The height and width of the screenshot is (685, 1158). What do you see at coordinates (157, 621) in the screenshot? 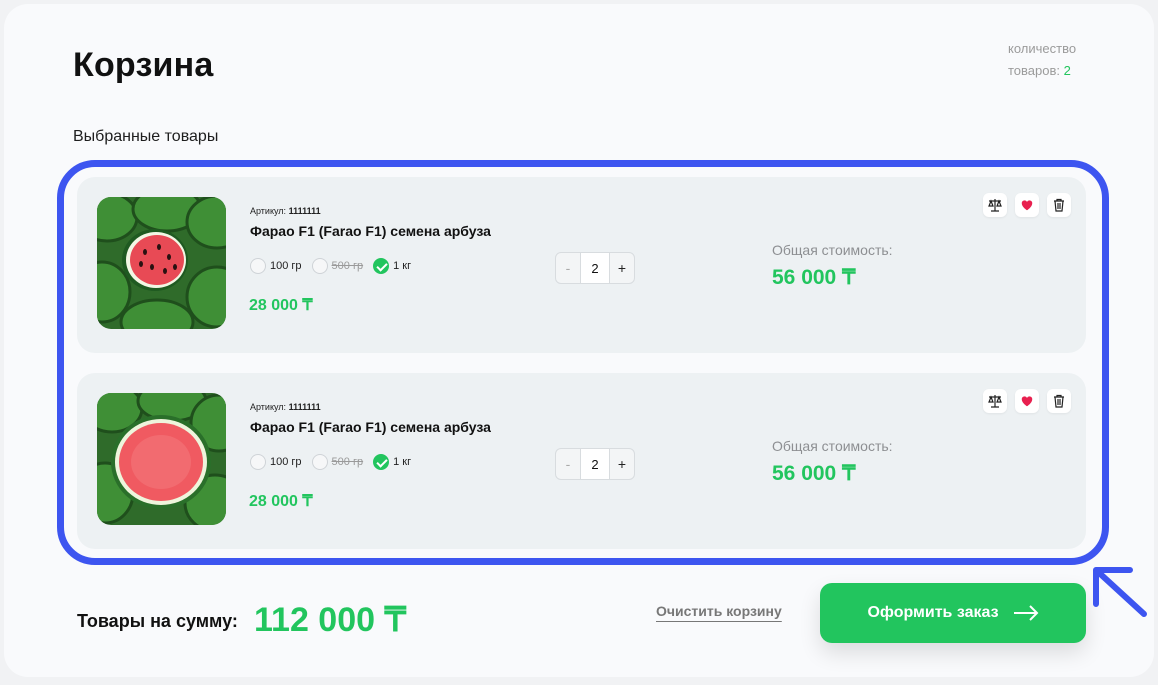
I see `sum-label: Товары на сумму:` at bounding box center [157, 621].